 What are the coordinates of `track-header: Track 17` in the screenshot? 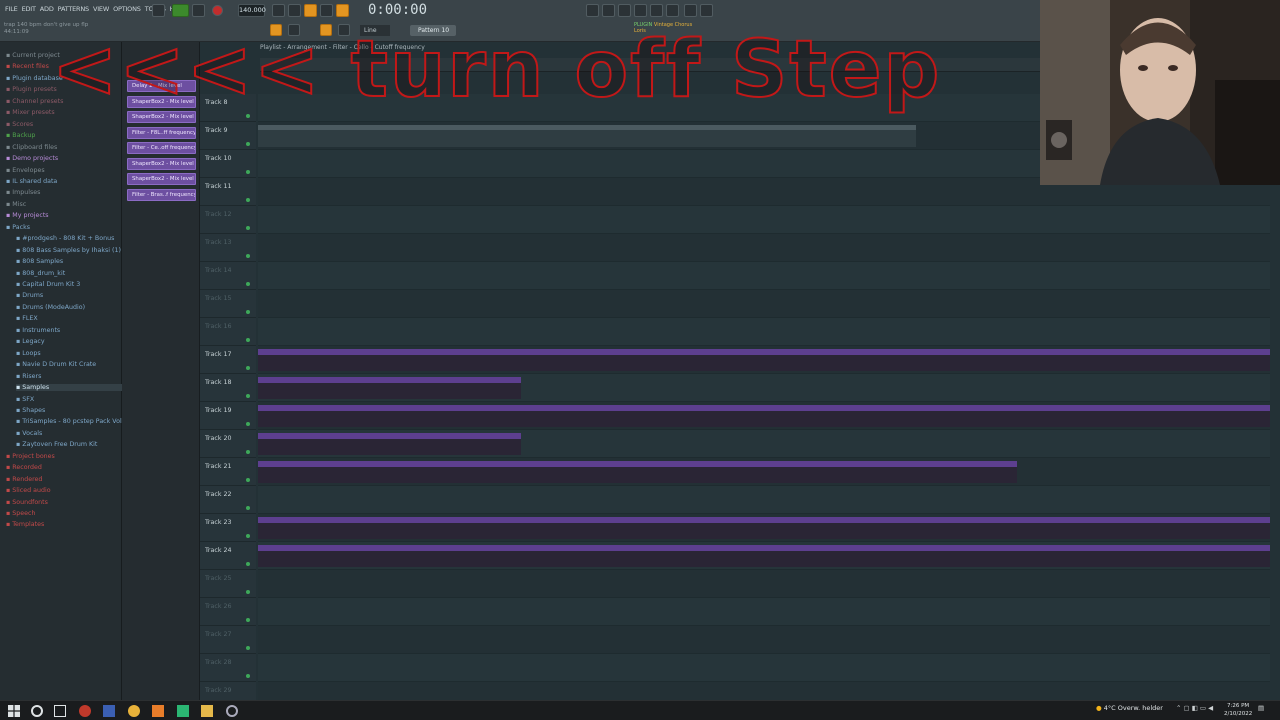 It's located at (228, 360).